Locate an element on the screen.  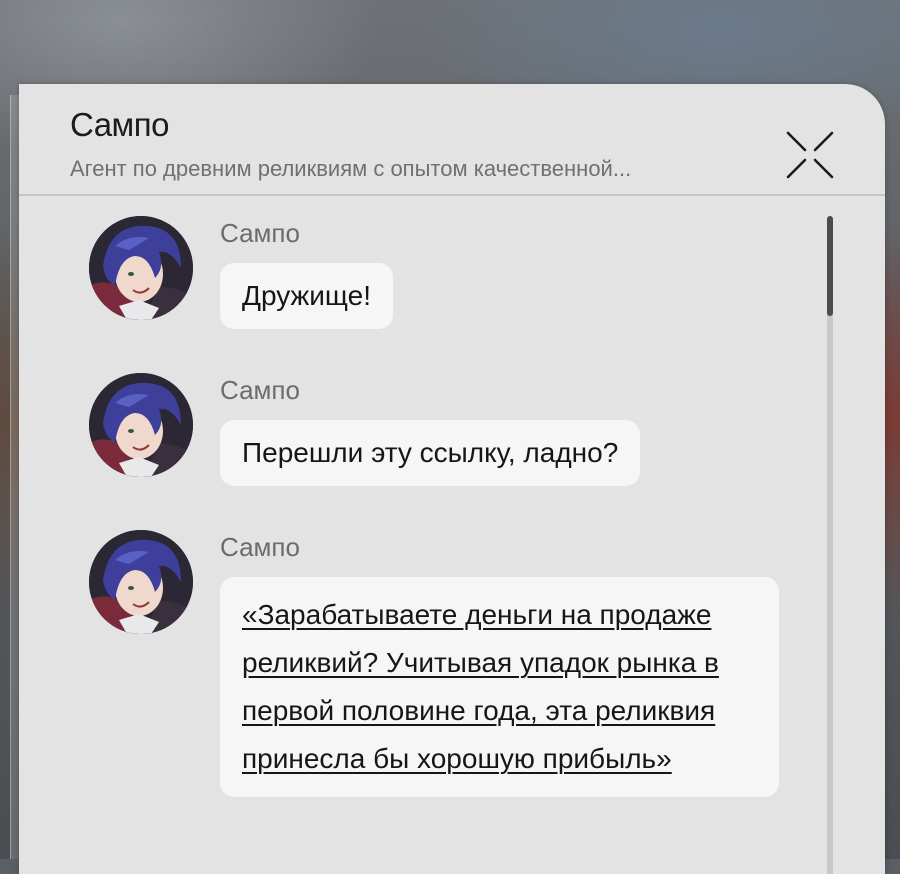
message-bubble: Дружище! is located at coordinates (306, 296).